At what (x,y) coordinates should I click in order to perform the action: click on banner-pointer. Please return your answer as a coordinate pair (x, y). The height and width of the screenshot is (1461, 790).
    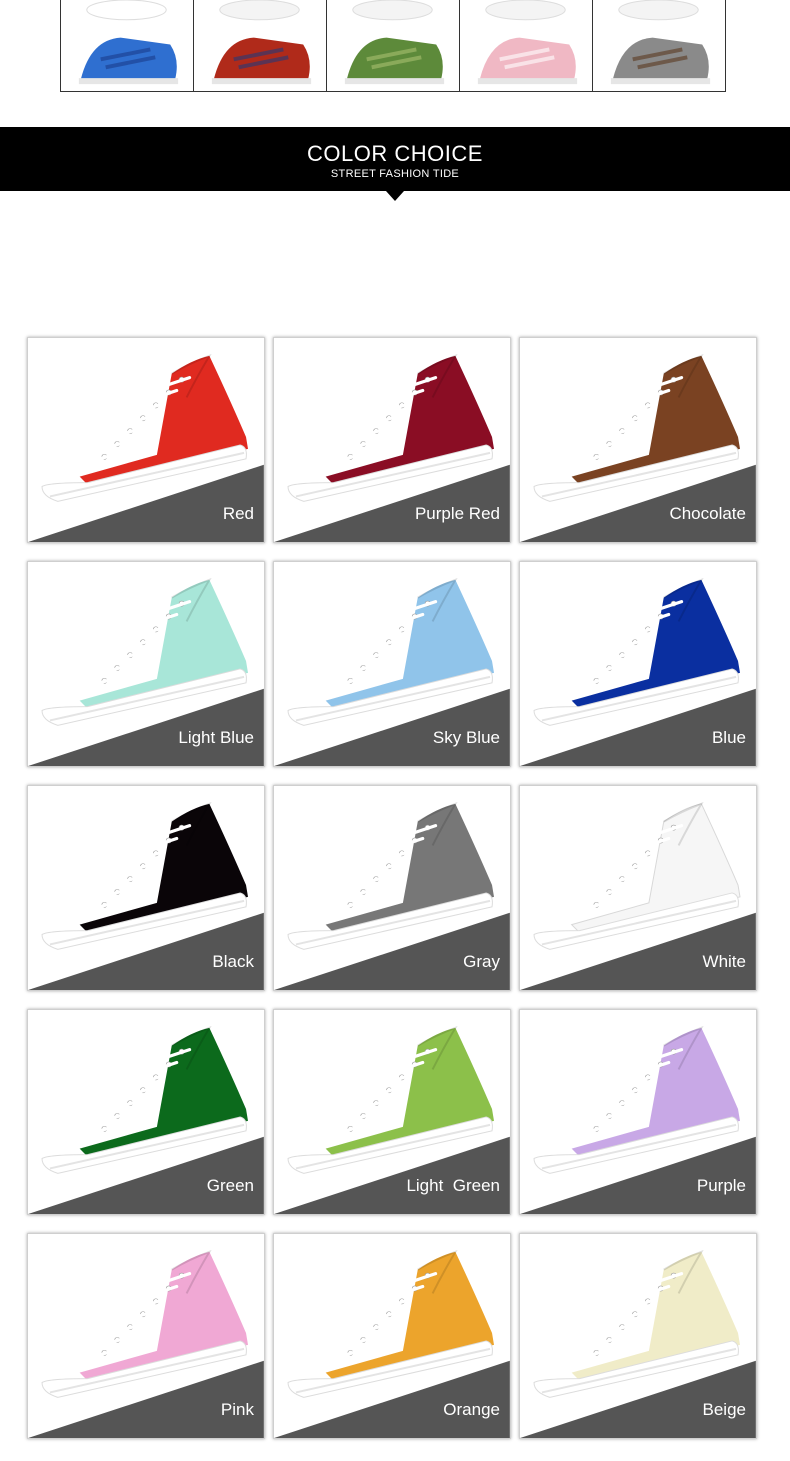
    Looking at the image, I should click on (395, 196).